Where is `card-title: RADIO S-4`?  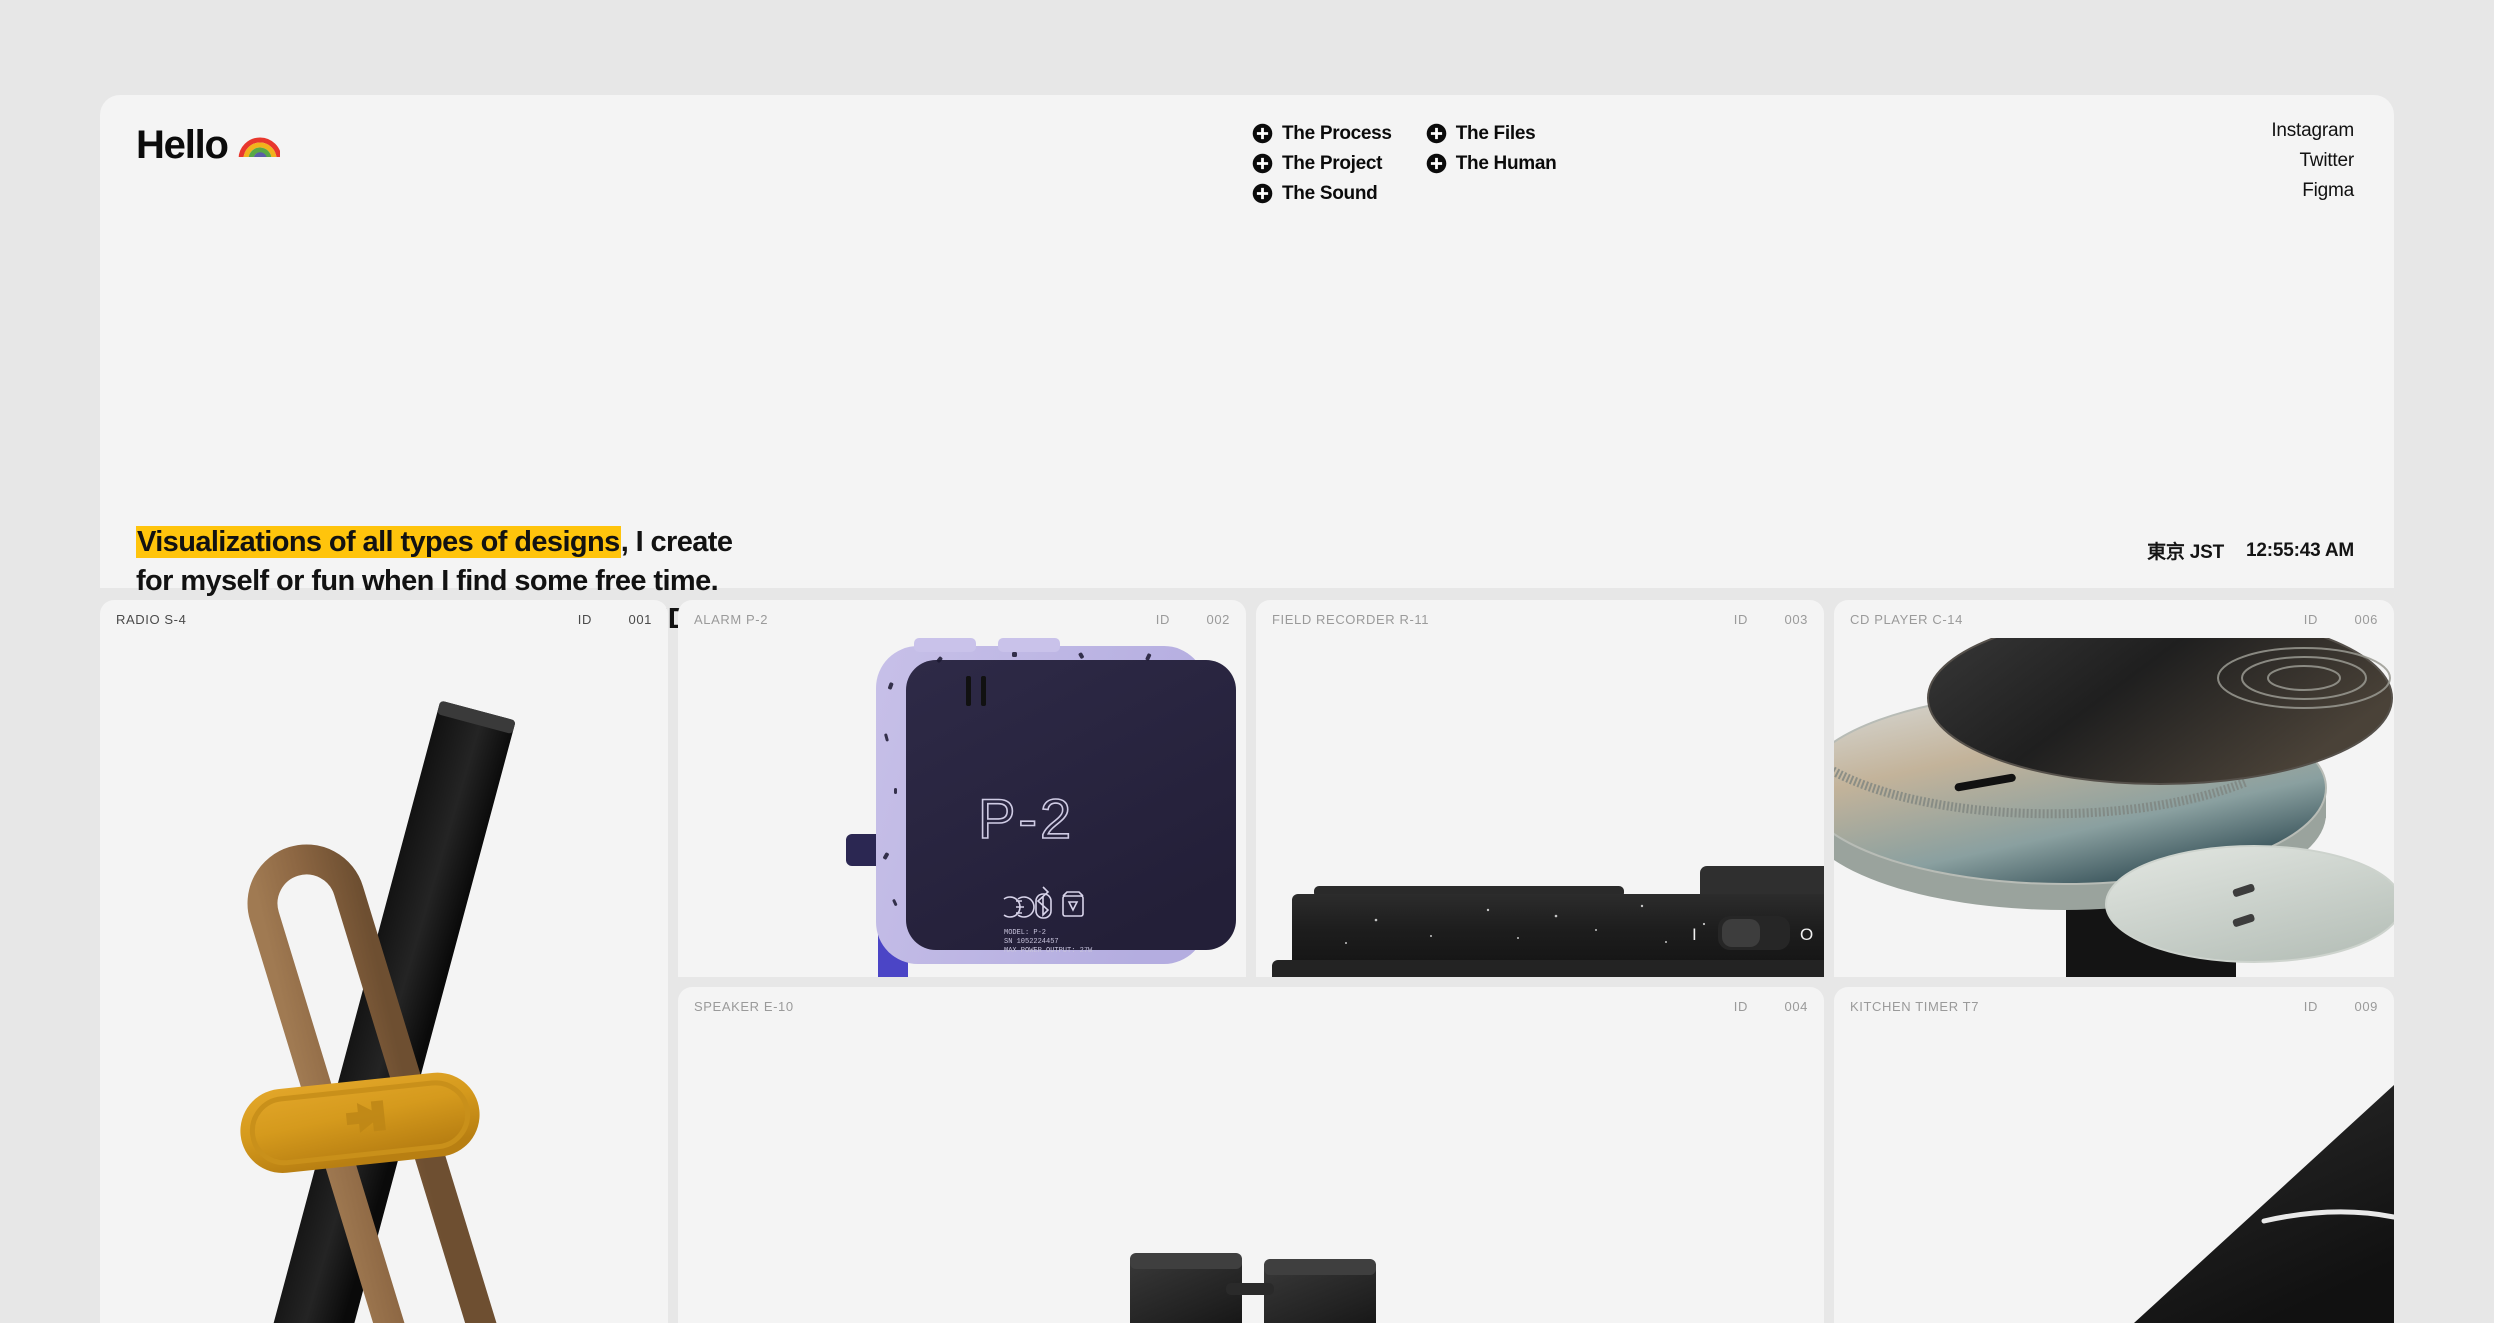 card-title: RADIO S-4 is located at coordinates (151, 619).